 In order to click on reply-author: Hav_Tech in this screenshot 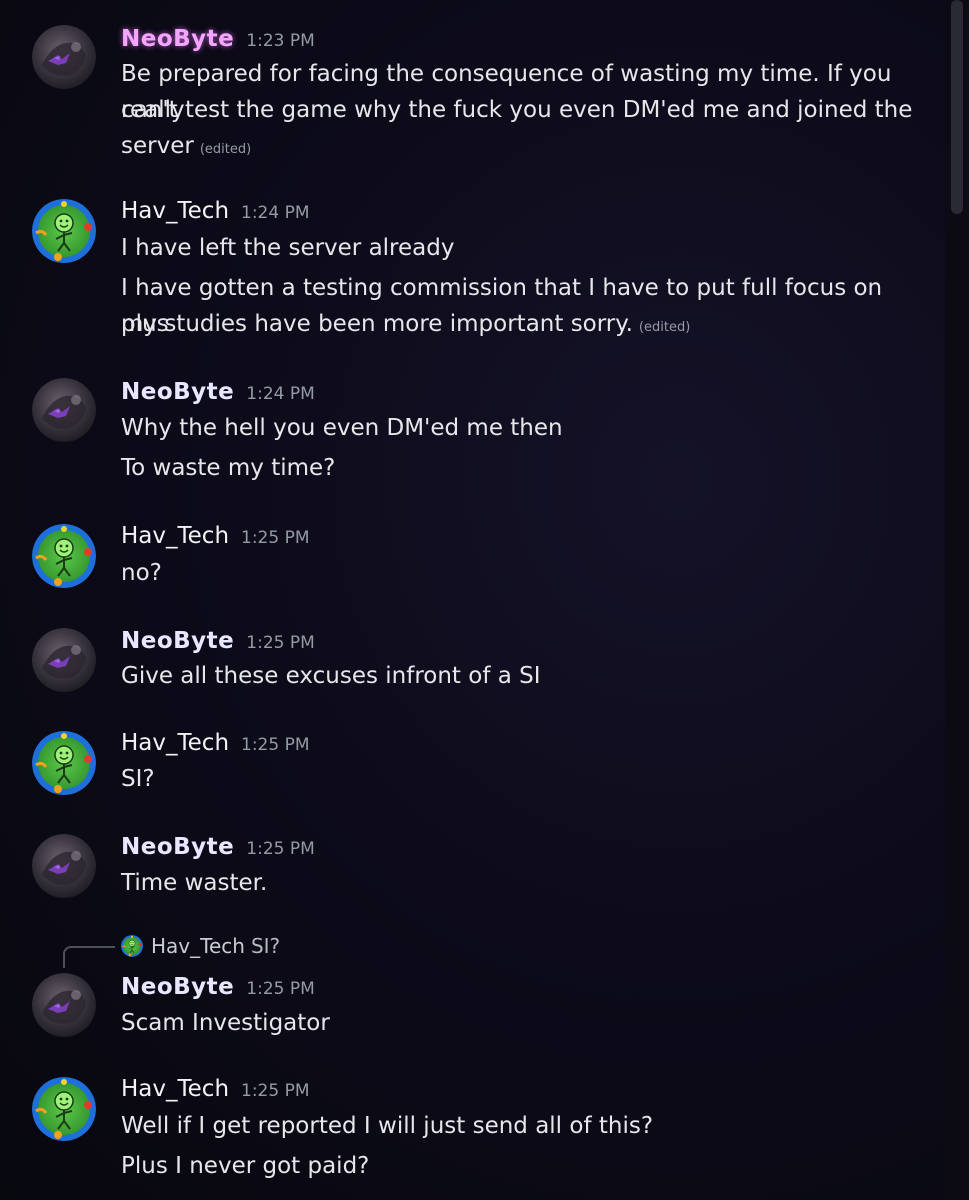, I will do `click(198, 946)`.